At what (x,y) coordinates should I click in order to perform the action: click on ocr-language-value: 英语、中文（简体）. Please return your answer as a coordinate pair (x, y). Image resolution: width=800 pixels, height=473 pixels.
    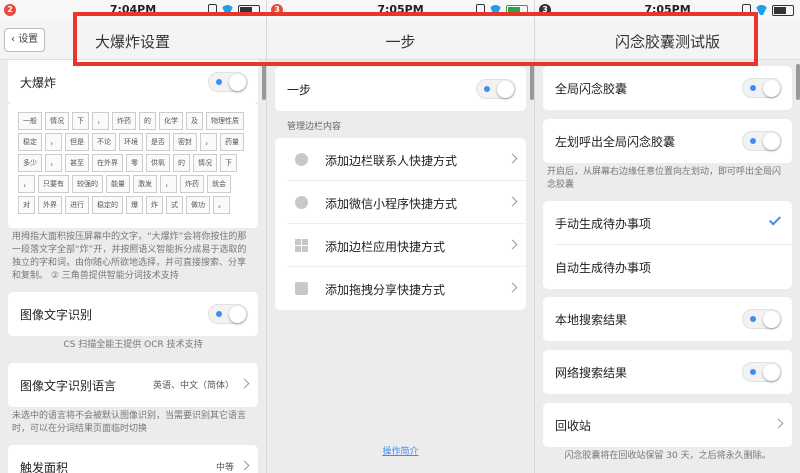
    Looking at the image, I should click on (193, 386).